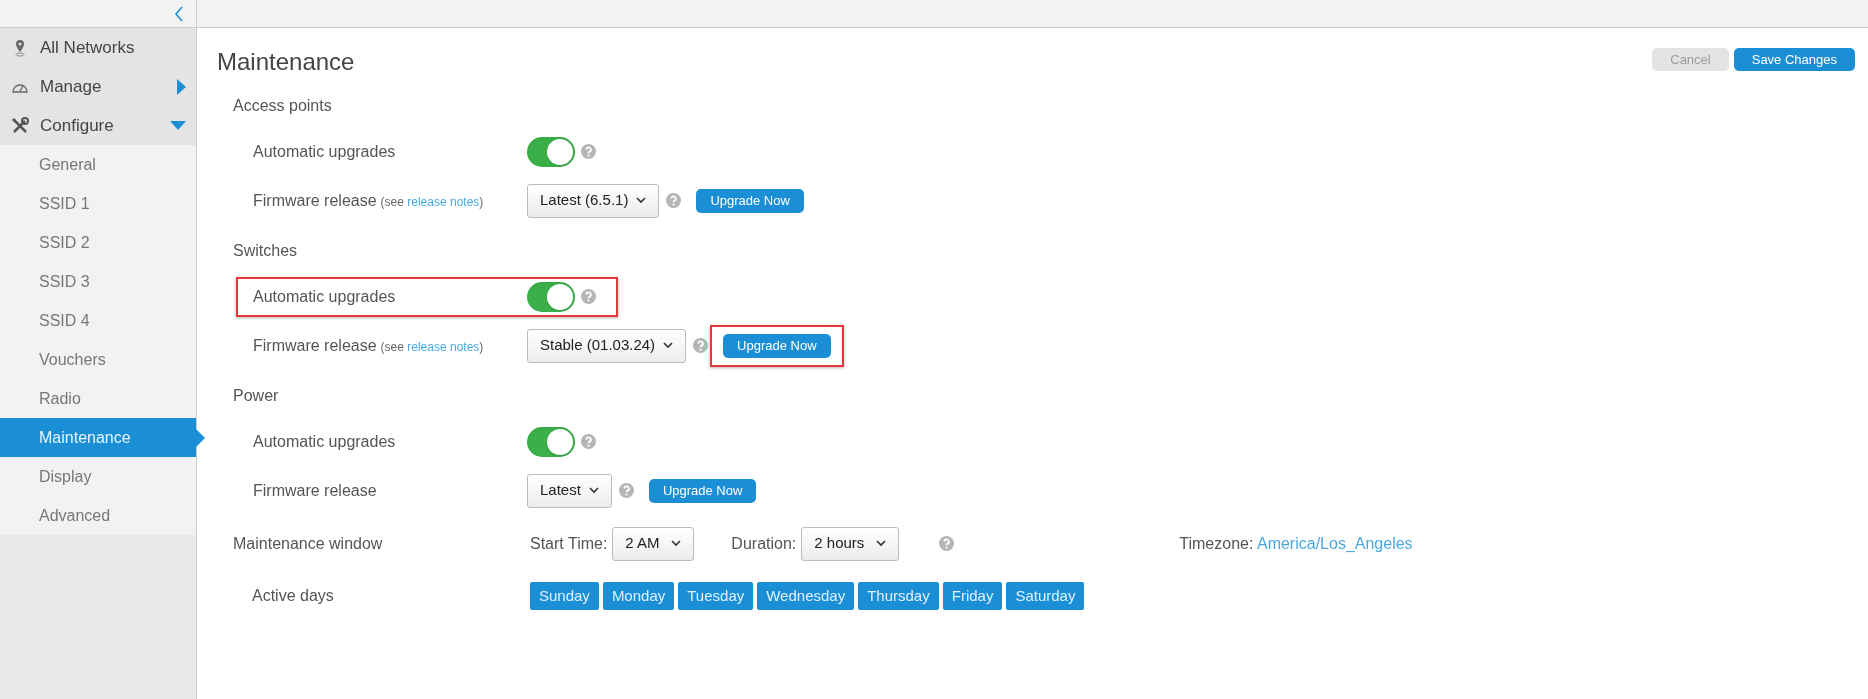  What do you see at coordinates (20, 47) in the screenshot?
I see `map-pin-icon` at bounding box center [20, 47].